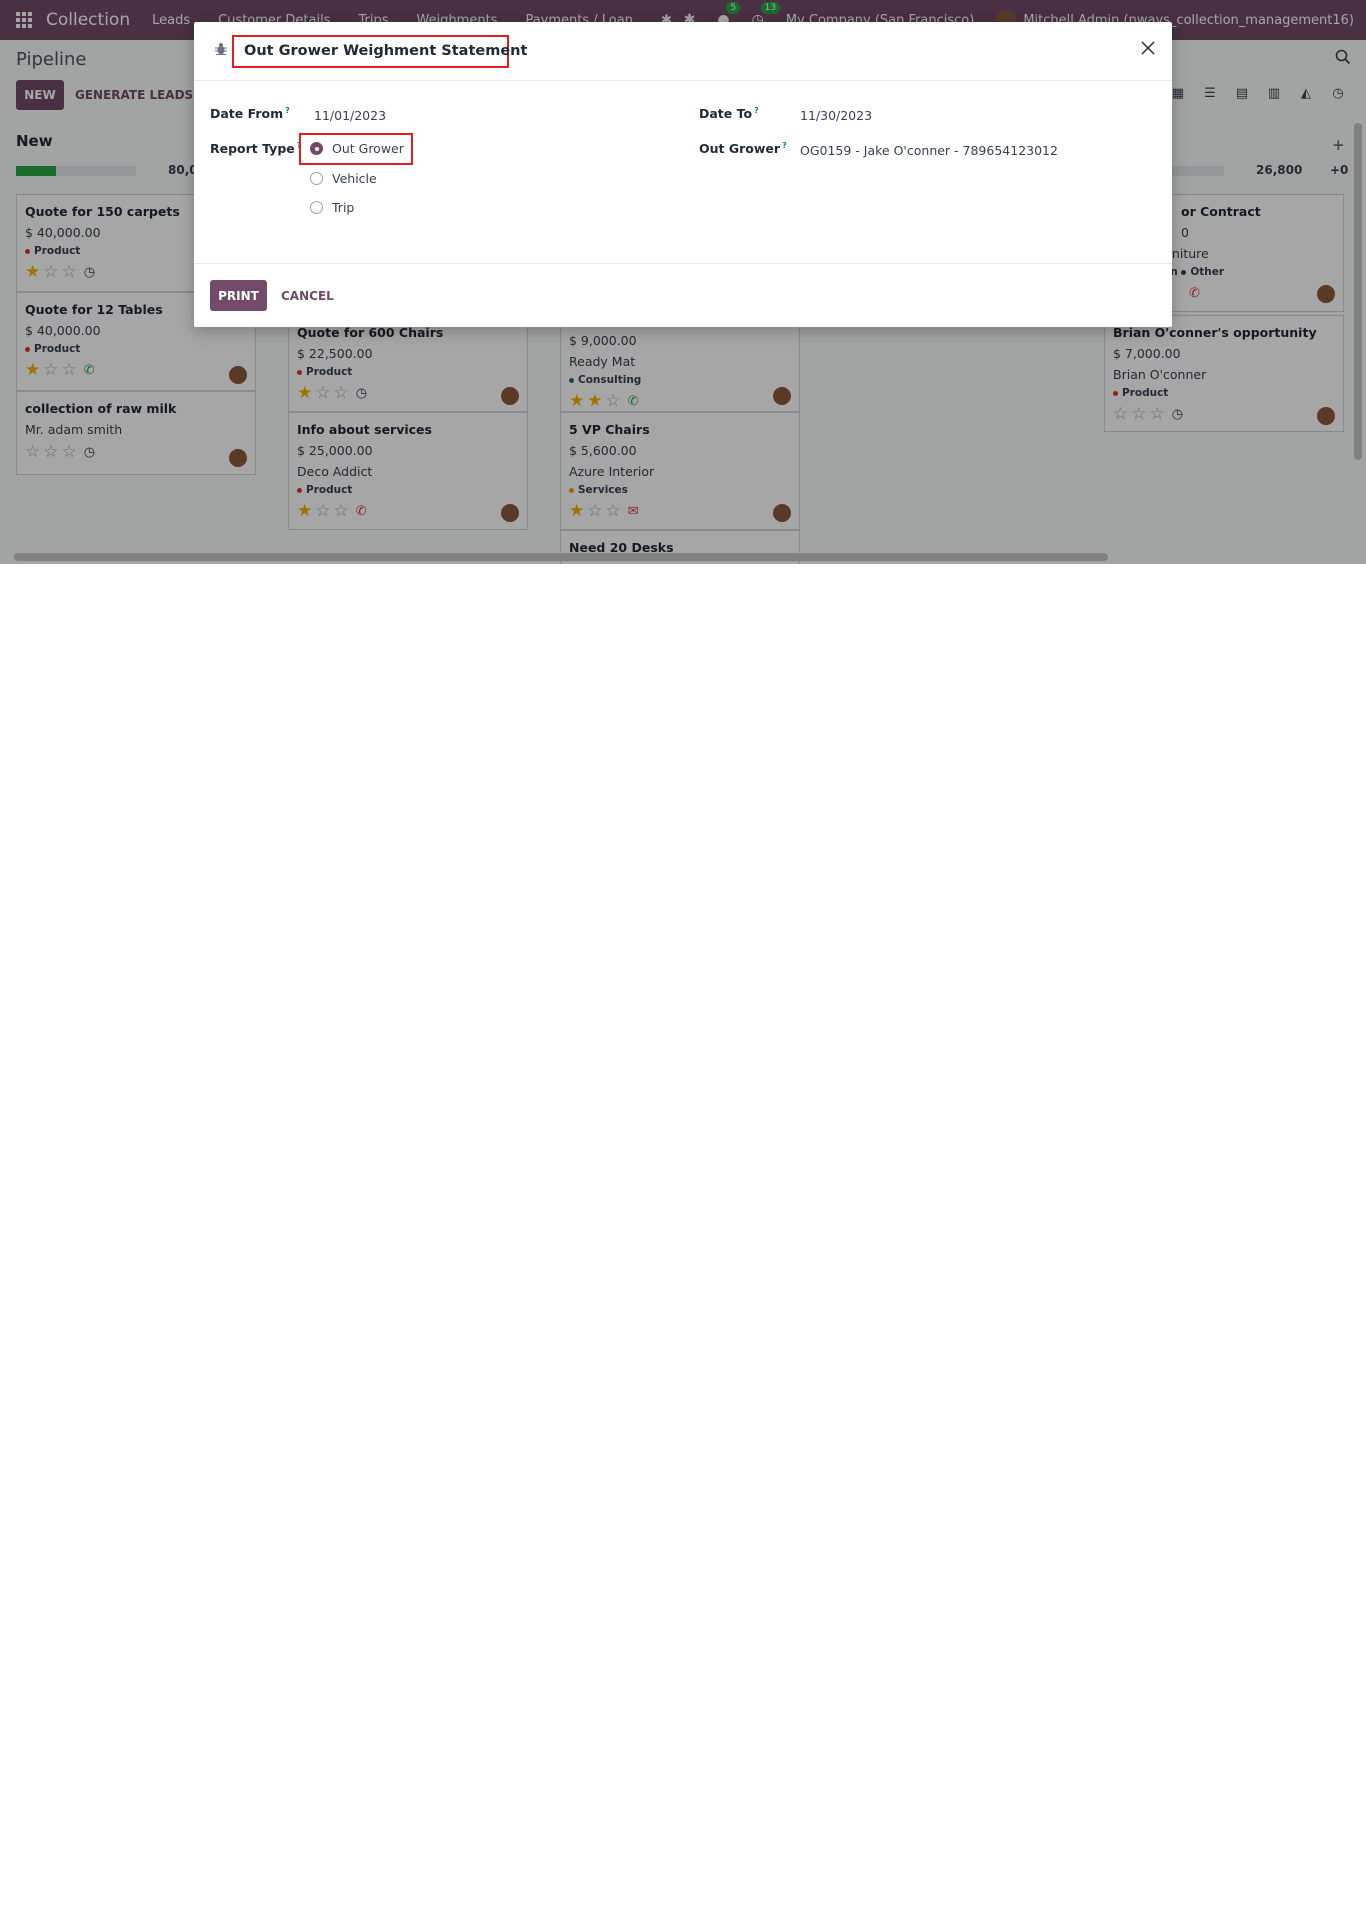  Describe the element at coordinates (316, 148) in the screenshot. I see `radio-button-selected` at that location.